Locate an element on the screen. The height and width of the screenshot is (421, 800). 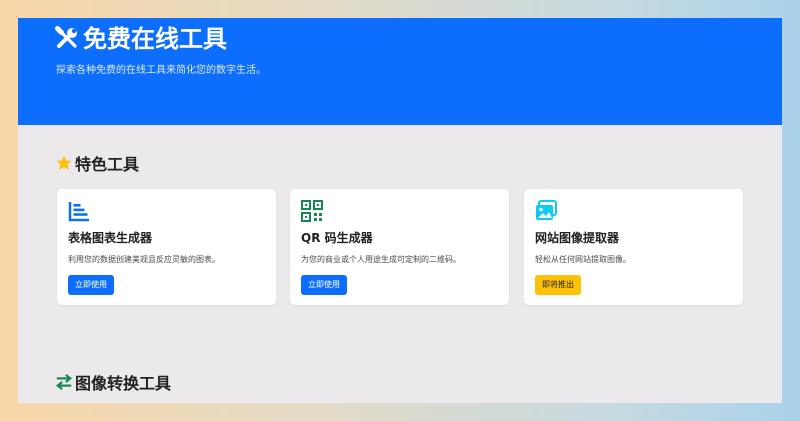
tools-icon is located at coordinates (66, 37).